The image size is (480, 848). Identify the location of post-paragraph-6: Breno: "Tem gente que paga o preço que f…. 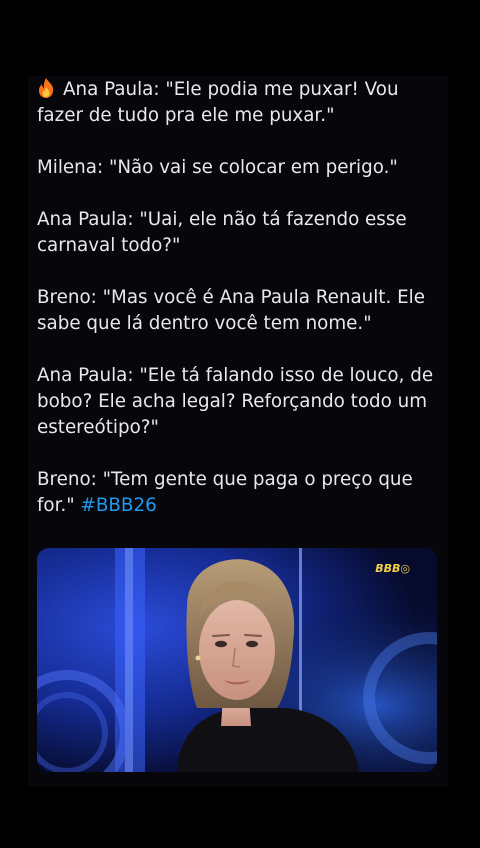
(242, 493).